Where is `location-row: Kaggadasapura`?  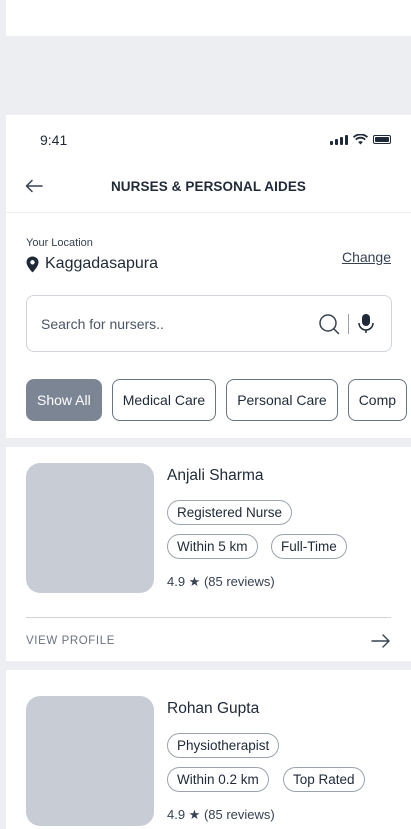
location-row: Kaggadasapura is located at coordinates (92, 264).